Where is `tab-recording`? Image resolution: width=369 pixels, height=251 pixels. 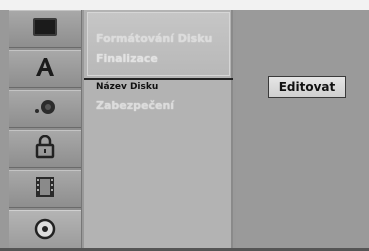 tab-recording is located at coordinates (45, 189).